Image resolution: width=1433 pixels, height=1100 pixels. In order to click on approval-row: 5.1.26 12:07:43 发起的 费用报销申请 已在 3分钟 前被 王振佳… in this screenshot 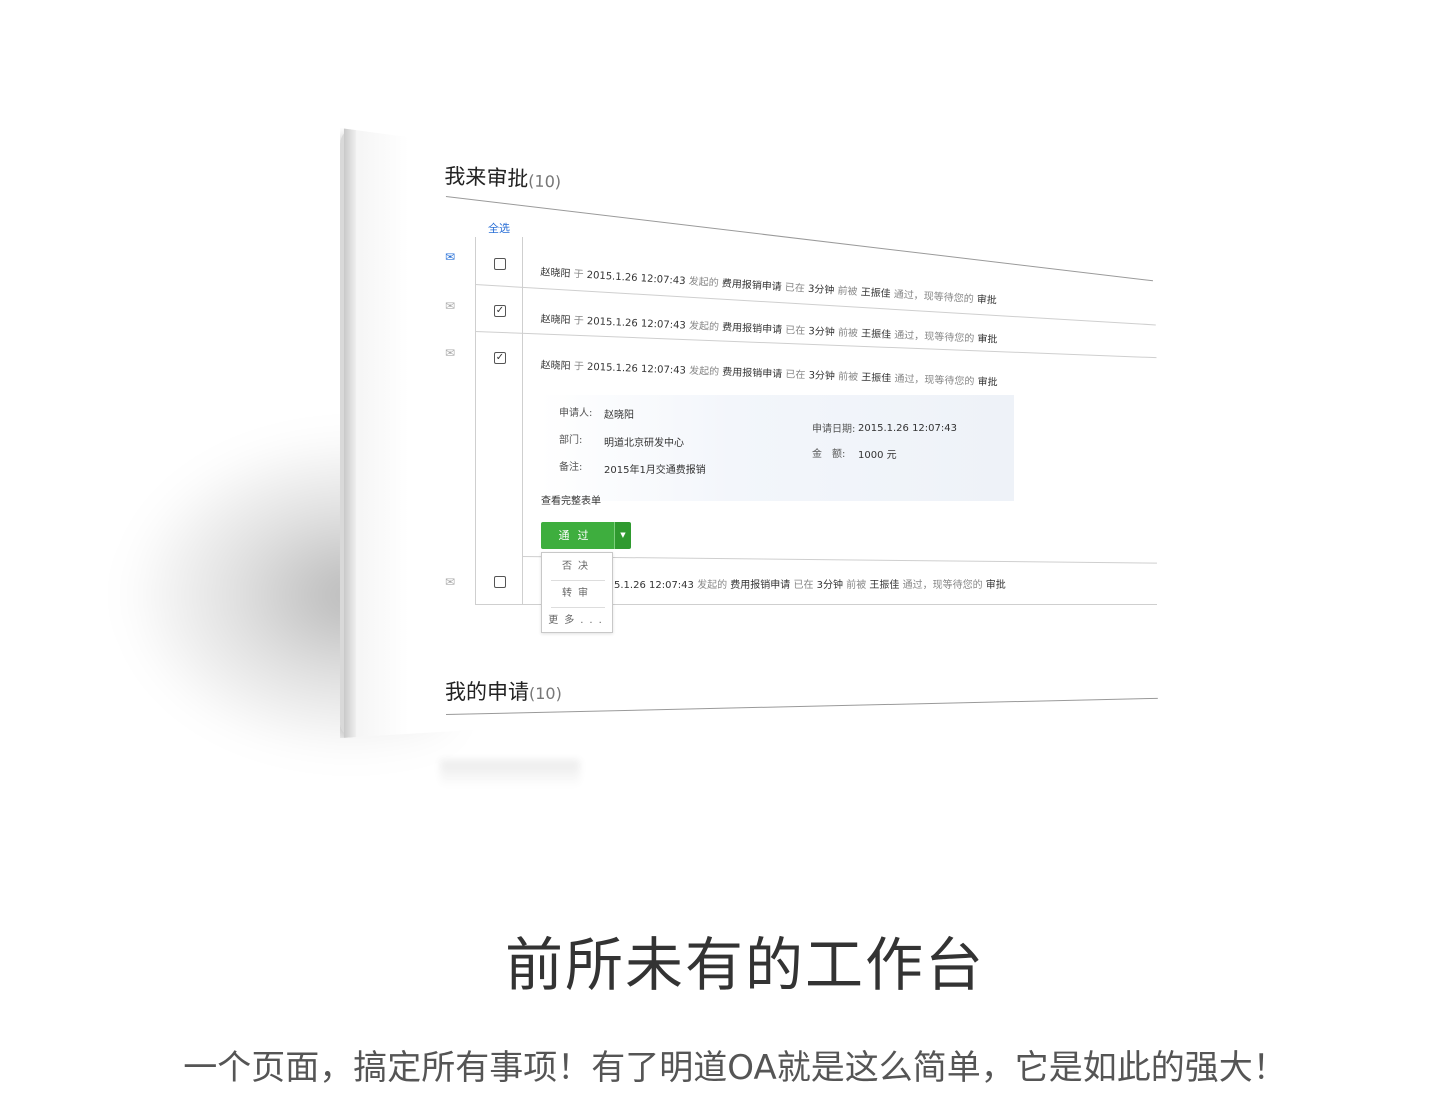, I will do `click(955, 583)`.